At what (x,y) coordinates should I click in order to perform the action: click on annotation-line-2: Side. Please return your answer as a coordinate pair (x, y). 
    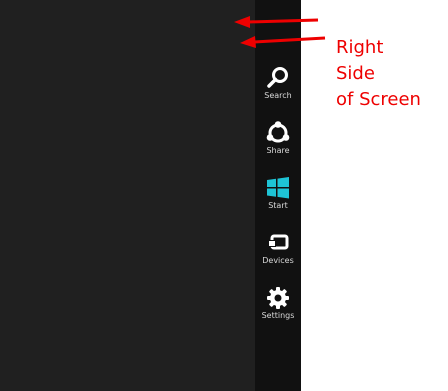
    Looking at the image, I should click on (355, 73).